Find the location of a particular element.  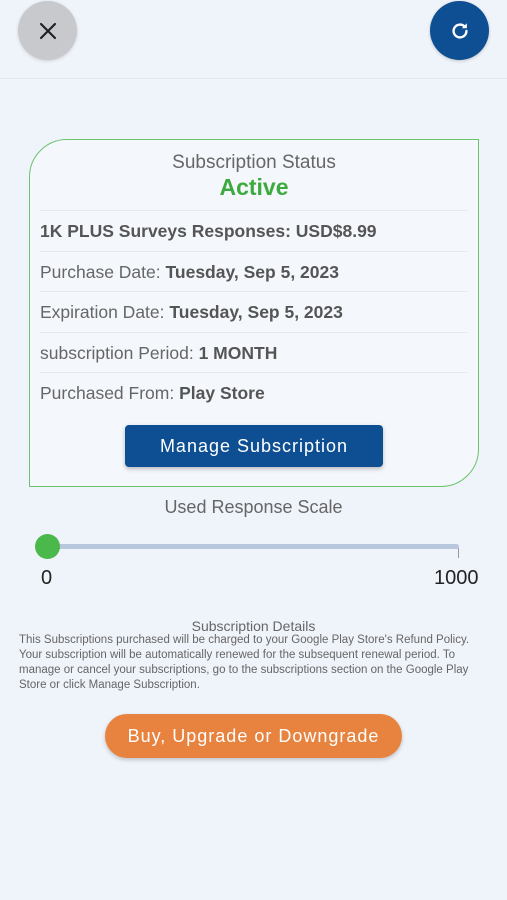

expiration-date-label: Expiration Date: is located at coordinates (102, 312).